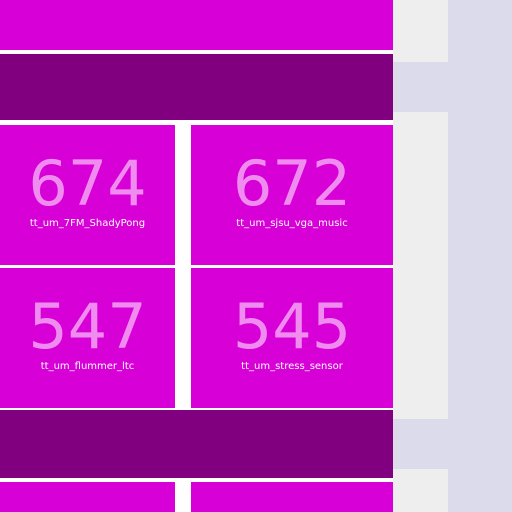  I want to click on tile-number: 674, so click(87, 183).